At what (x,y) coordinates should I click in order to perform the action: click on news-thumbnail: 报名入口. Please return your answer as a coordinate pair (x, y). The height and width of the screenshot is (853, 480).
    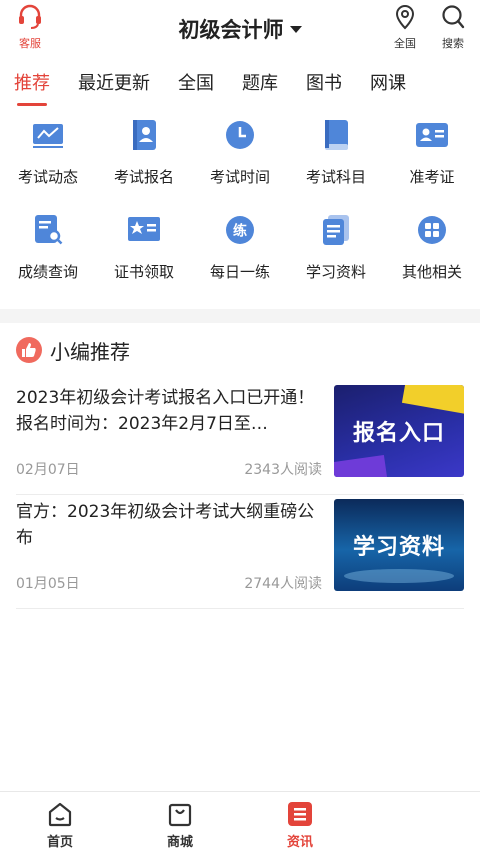
    Looking at the image, I should click on (399, 431).